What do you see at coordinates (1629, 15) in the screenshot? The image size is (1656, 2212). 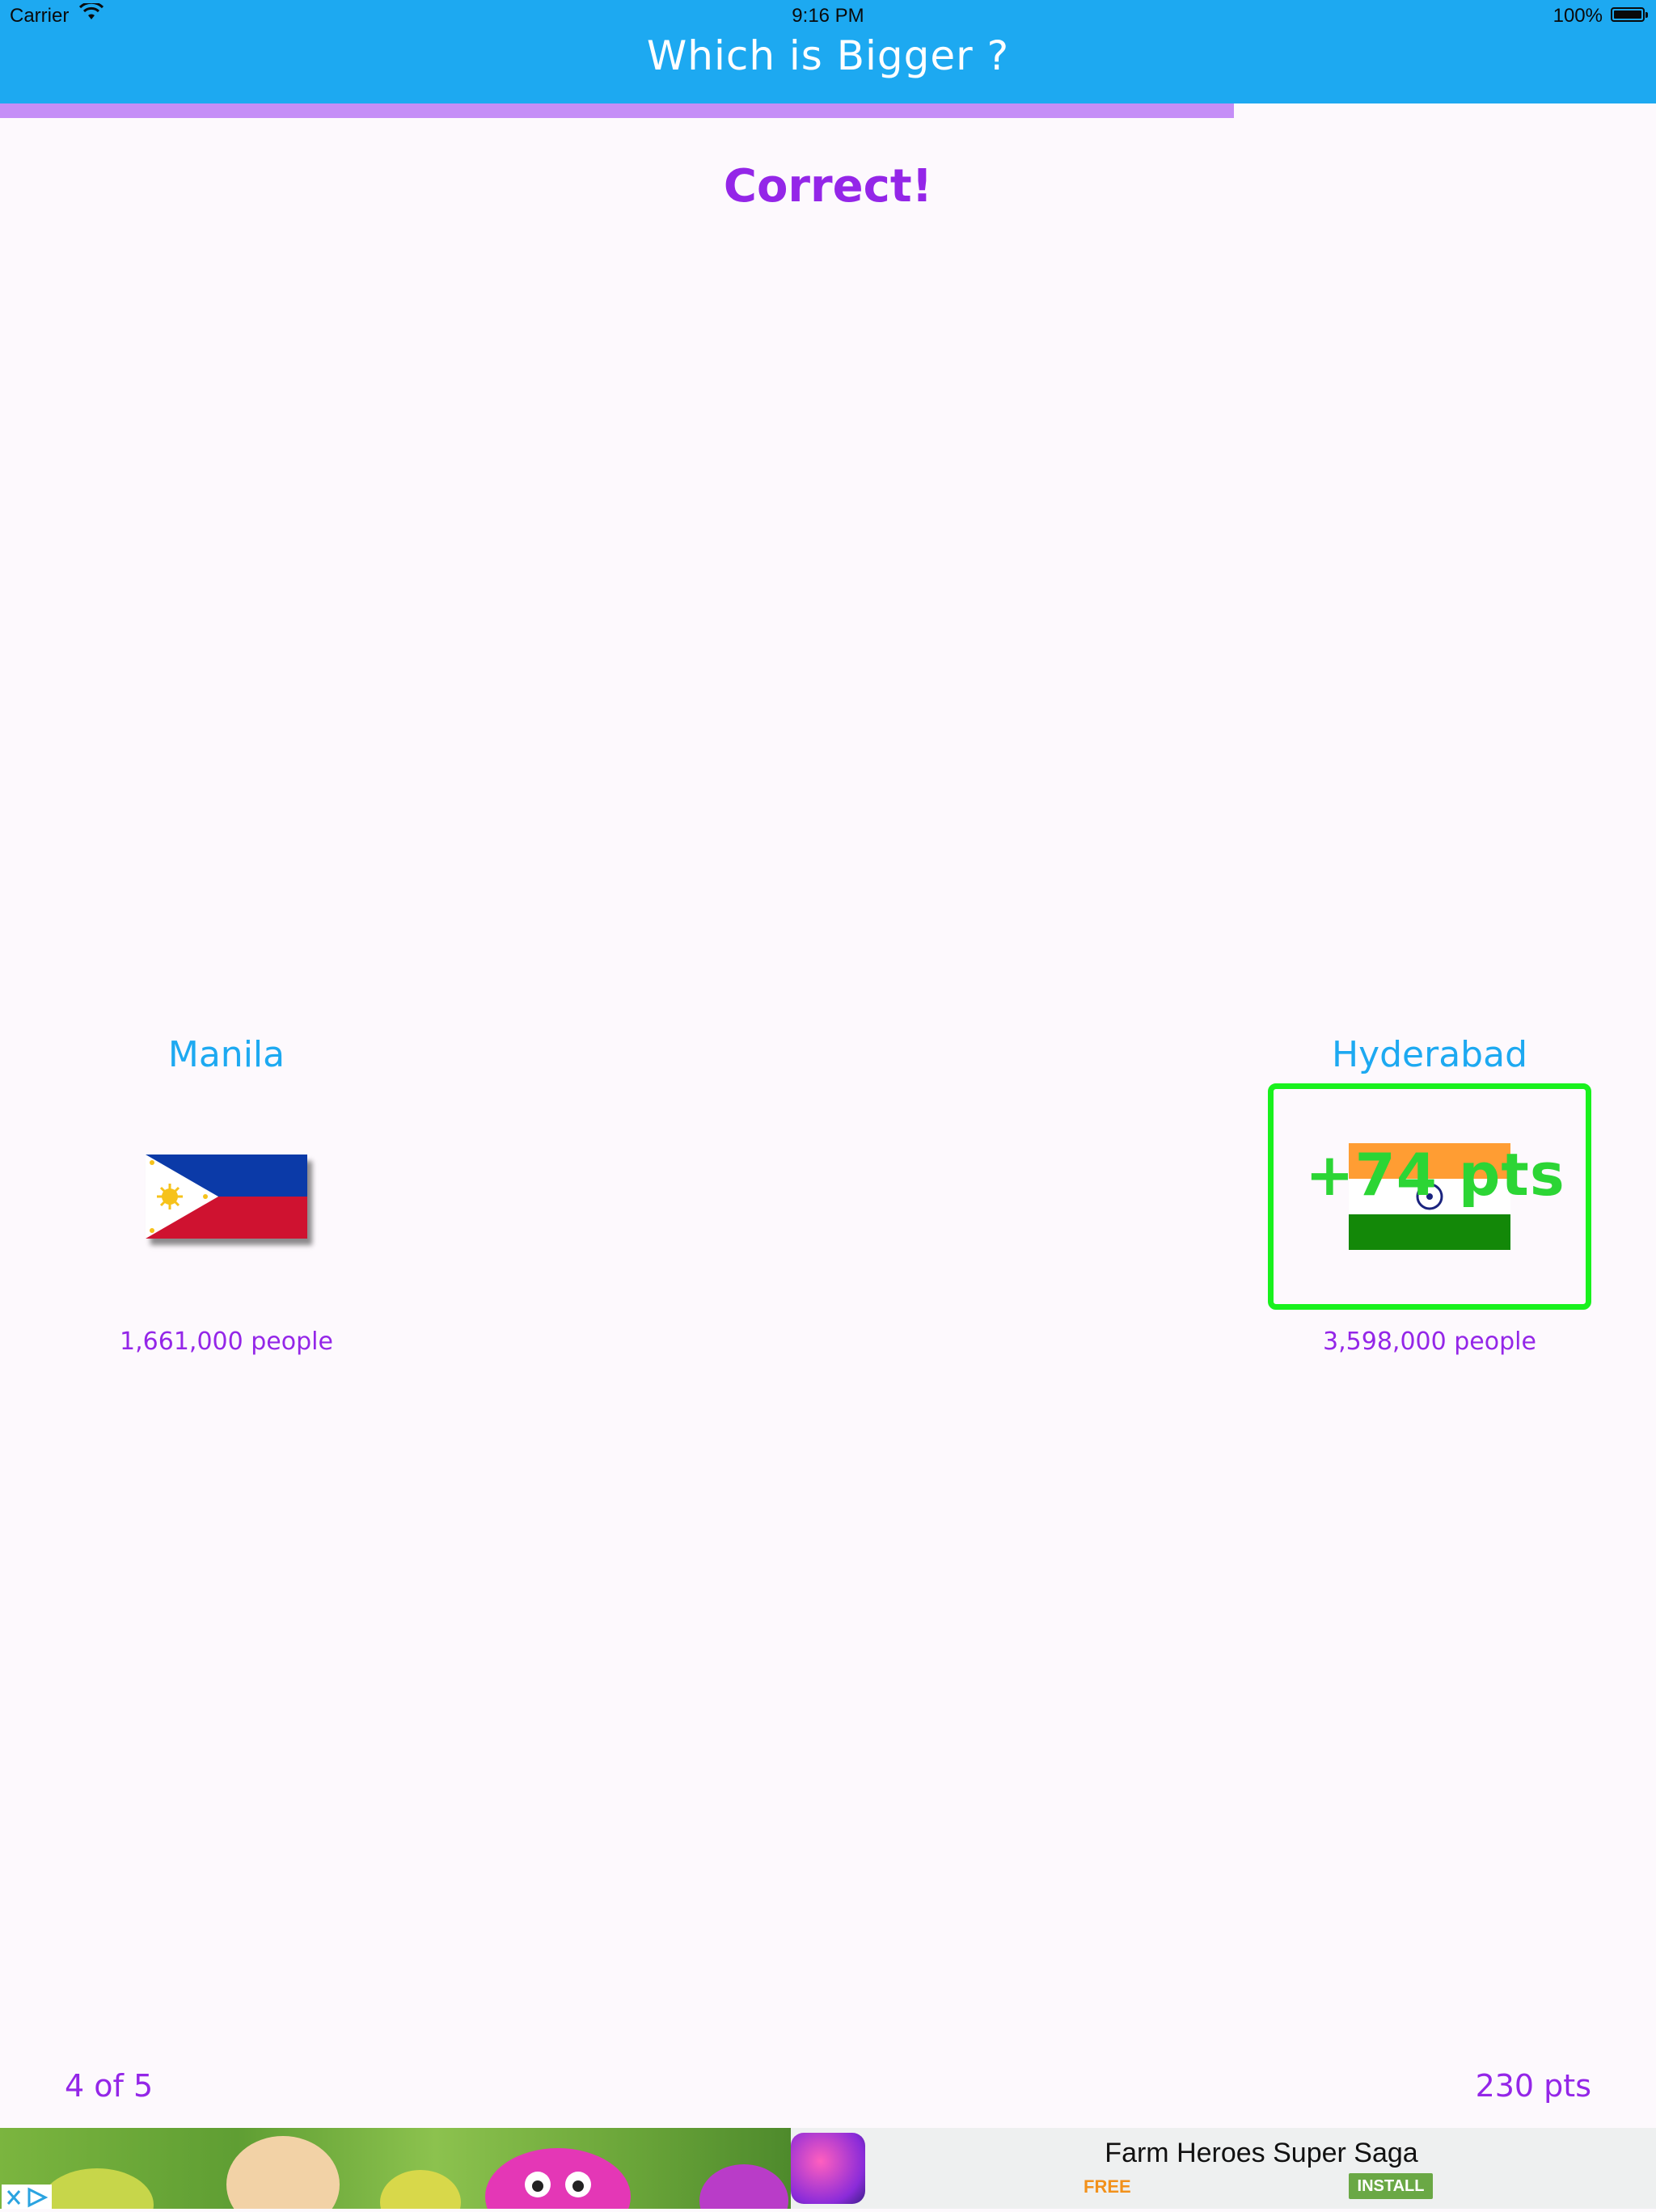 I see `battery-icon` at bounding box center [1629, 15].